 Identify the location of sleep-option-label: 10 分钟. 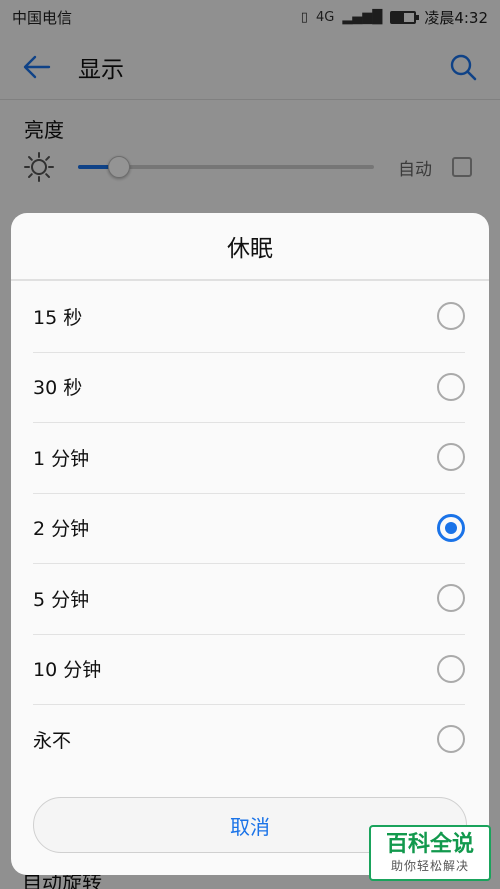
(67, 670).